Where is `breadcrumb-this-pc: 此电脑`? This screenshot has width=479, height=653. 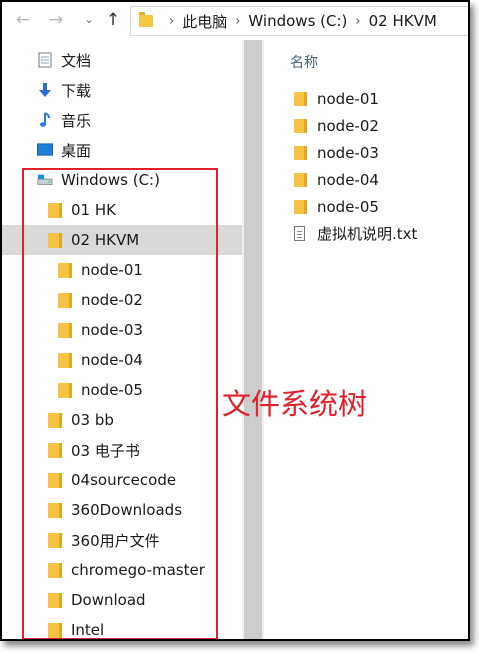
breadcrumb-this-pc: 此电脑 is located at coordinates (204, 21).